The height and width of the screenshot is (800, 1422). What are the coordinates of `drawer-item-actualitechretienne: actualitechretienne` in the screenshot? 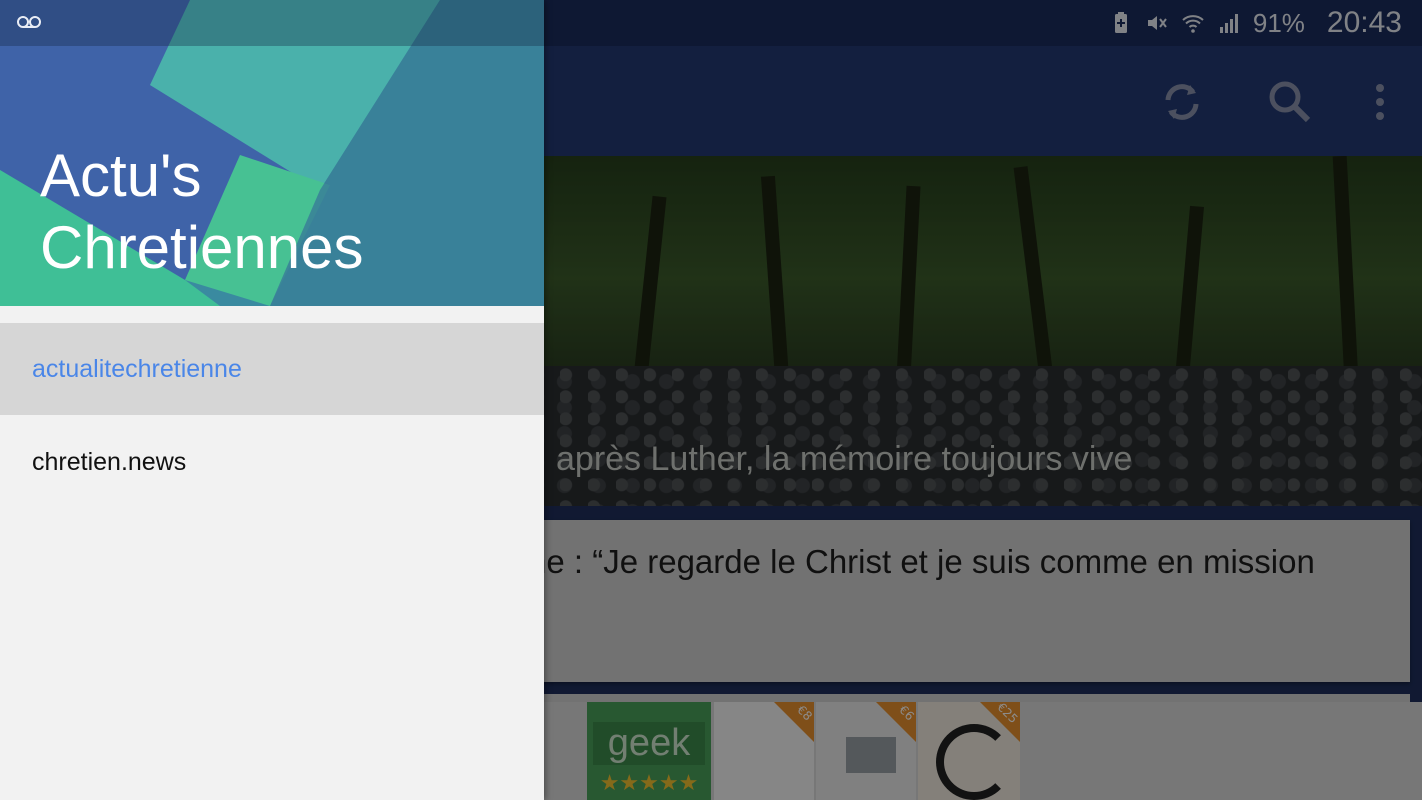 It's located at (272, 369).